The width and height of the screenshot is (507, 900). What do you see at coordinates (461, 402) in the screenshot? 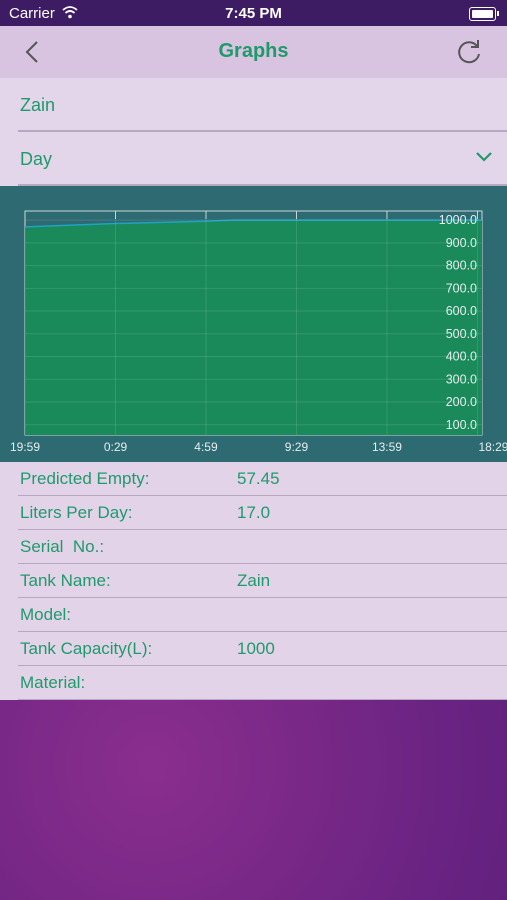
I see `y-tick-label: 200.0` at bounding box center [461, 402].